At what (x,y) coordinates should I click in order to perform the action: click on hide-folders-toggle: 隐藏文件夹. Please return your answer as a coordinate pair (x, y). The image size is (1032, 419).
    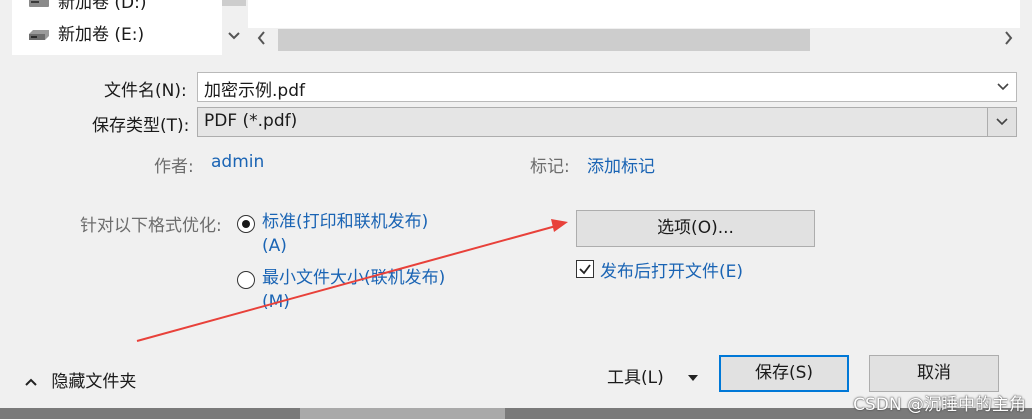
    Looking at the image, I should click on (80, 379).